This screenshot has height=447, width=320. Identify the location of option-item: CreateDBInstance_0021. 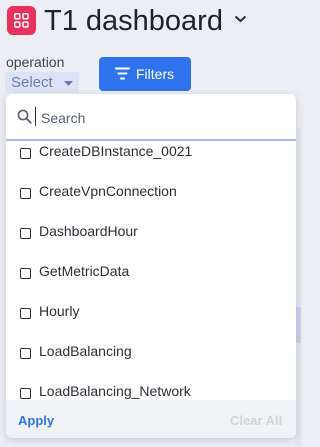
(151, 157).